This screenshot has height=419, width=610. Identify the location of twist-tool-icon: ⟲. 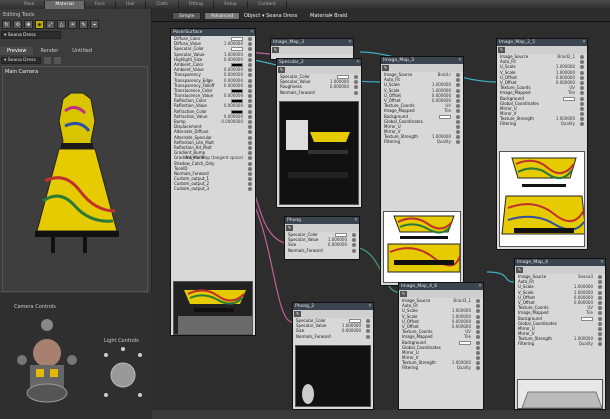
(17, 24).